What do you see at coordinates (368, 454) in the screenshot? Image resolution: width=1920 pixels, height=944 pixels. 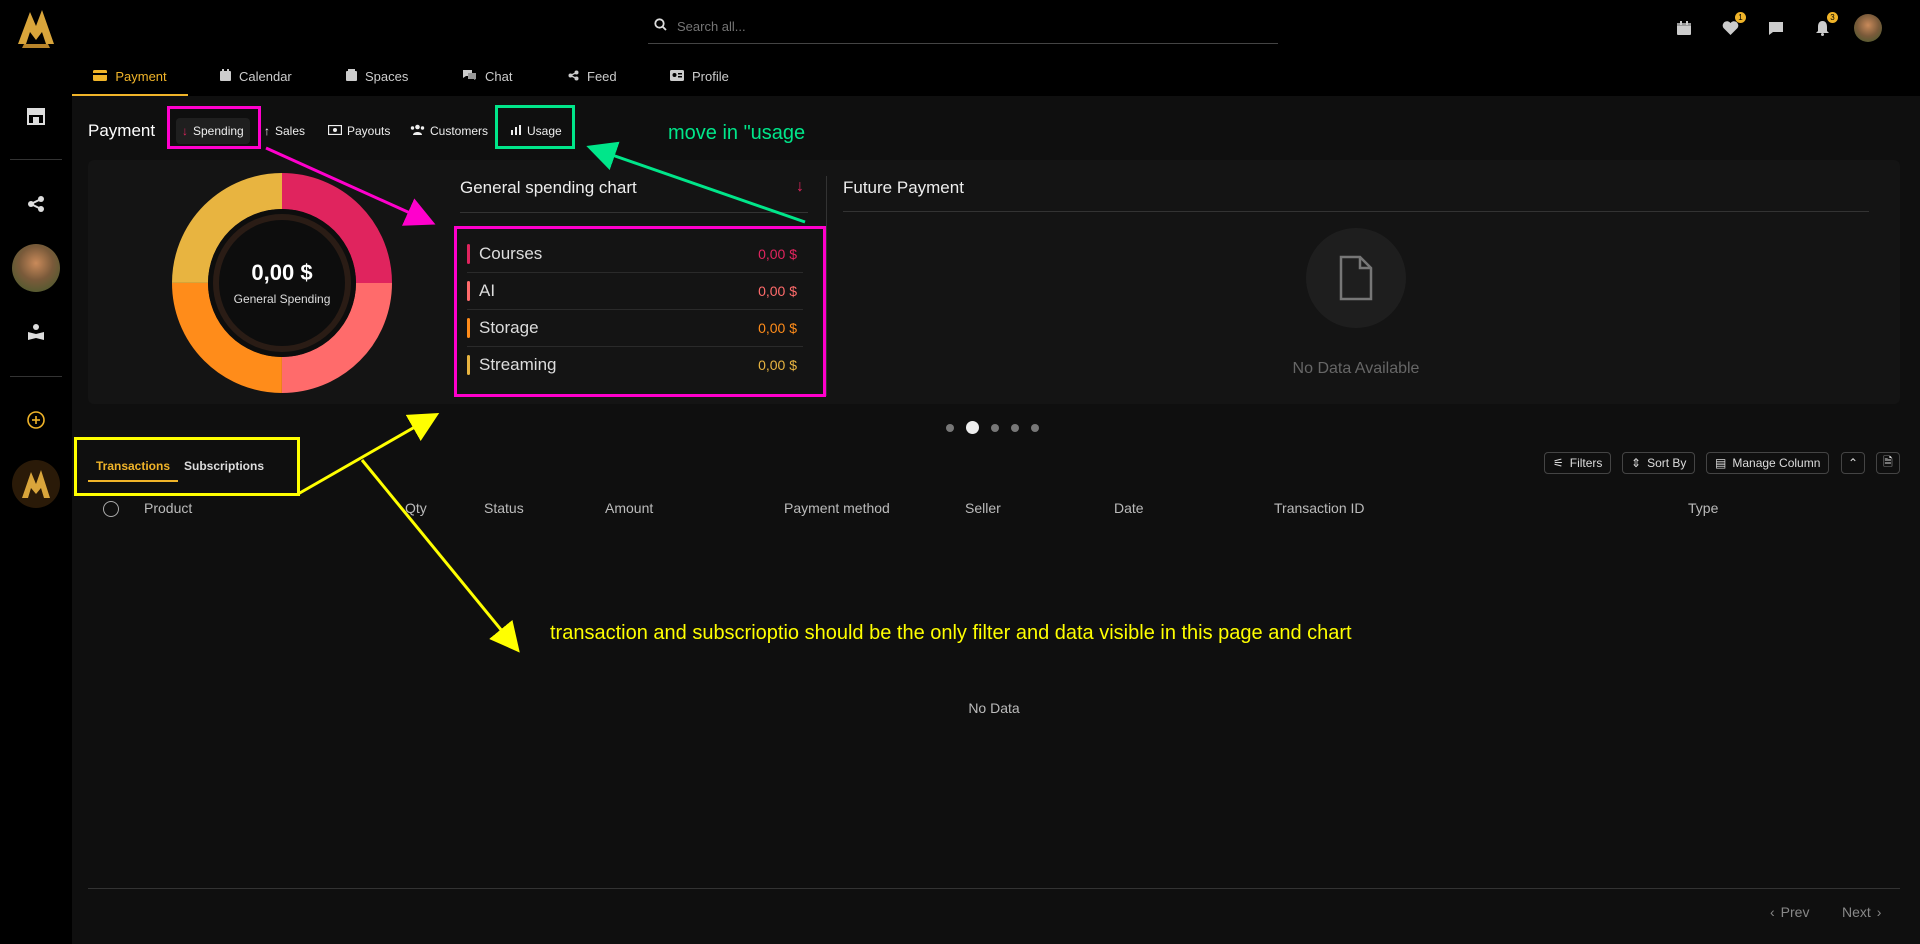 I see `yellow-arrow-up` at bounding box center [368, 454].